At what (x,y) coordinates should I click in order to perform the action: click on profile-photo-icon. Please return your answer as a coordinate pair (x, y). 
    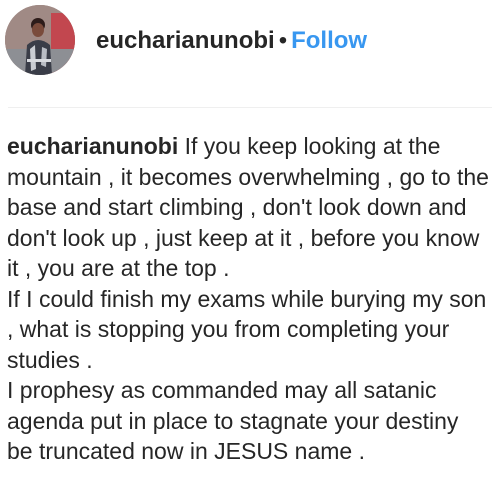
    Looking at the image, I should click on (40, 40).